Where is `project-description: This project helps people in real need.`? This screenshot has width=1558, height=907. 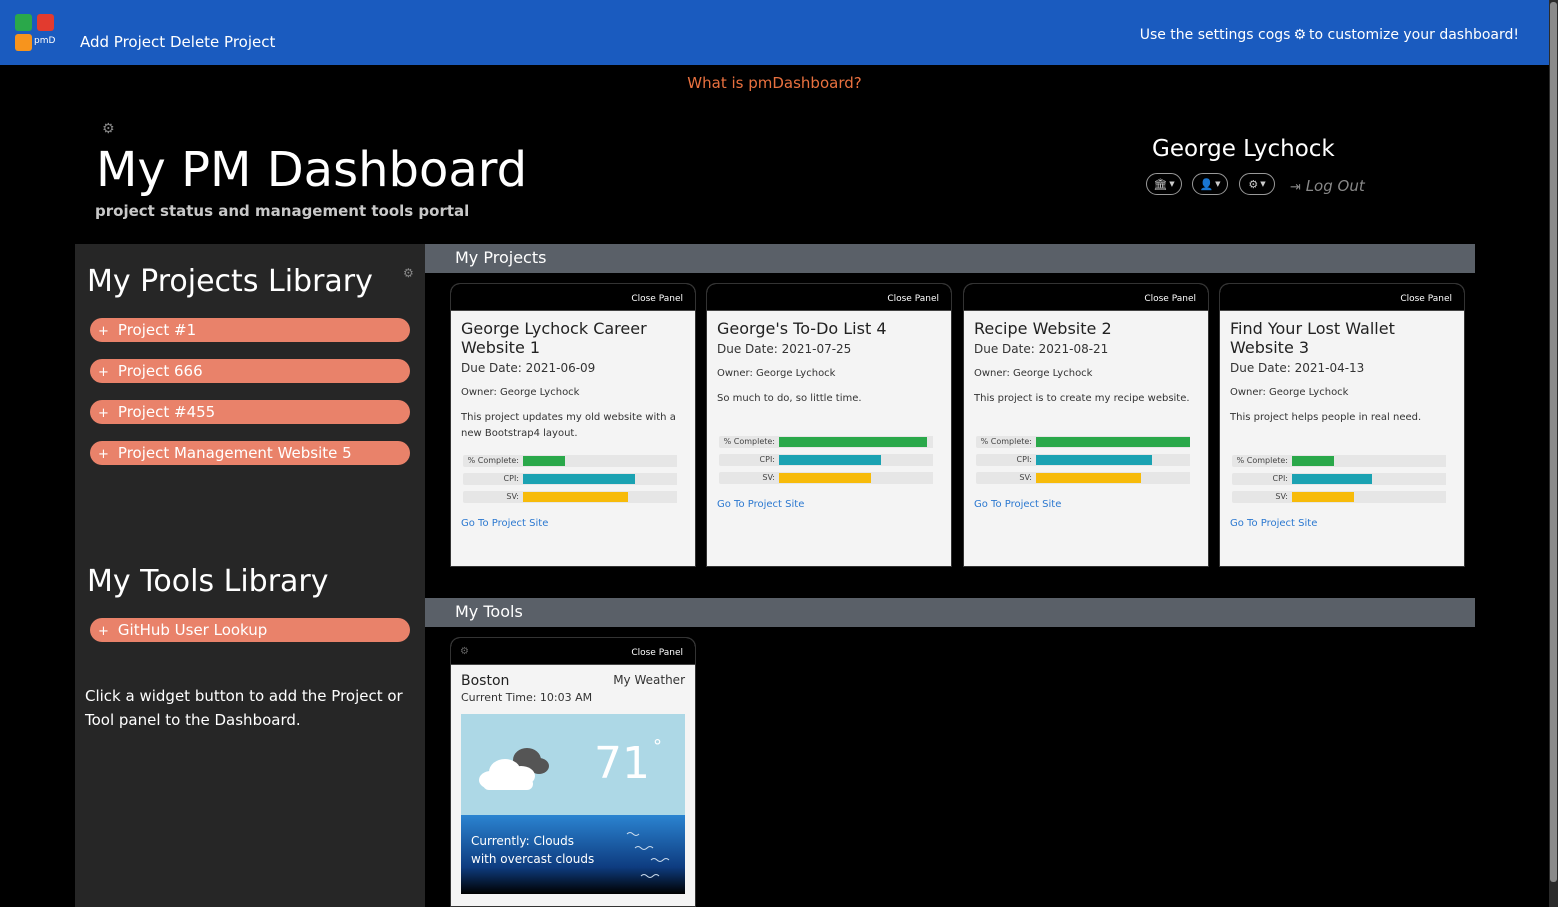
project-description: This project helps people in real need. is located at coordinates (1326, 417).